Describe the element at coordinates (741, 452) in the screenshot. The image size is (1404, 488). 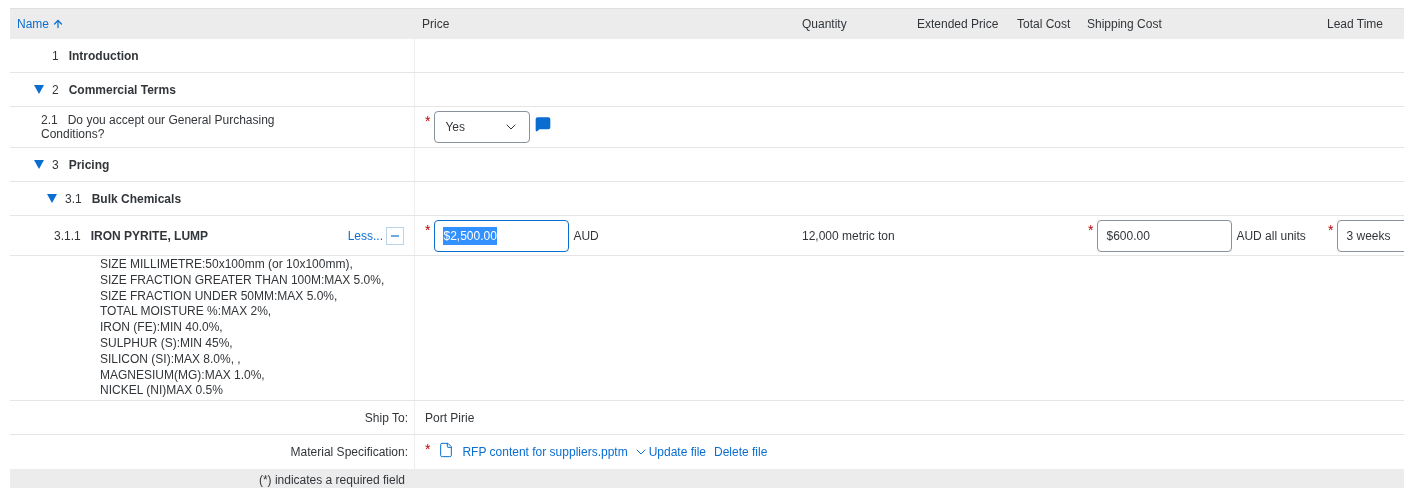
I see `delete-file-link: Delete file` at that location.